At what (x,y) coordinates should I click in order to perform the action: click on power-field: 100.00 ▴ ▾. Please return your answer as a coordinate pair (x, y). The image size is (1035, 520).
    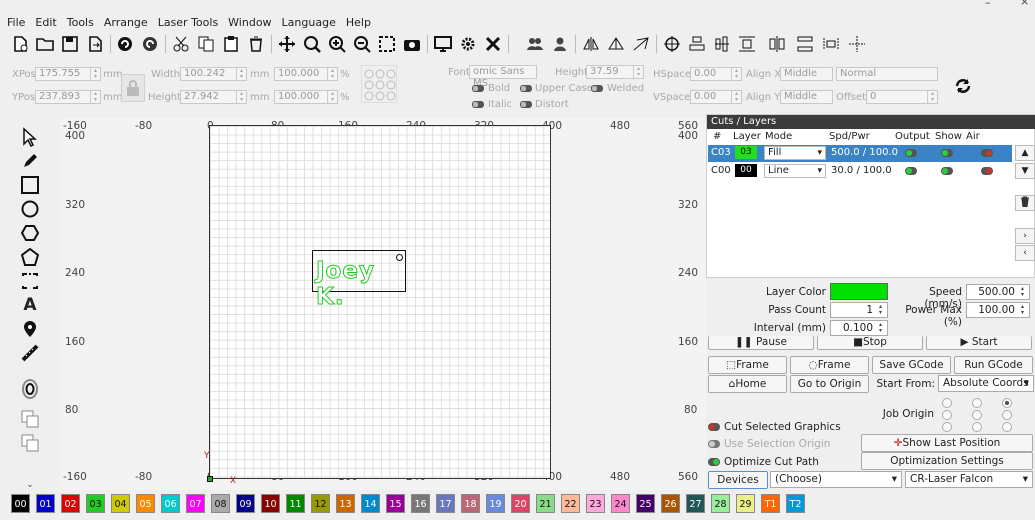
    Looking at the image, I should click on (998, 310).